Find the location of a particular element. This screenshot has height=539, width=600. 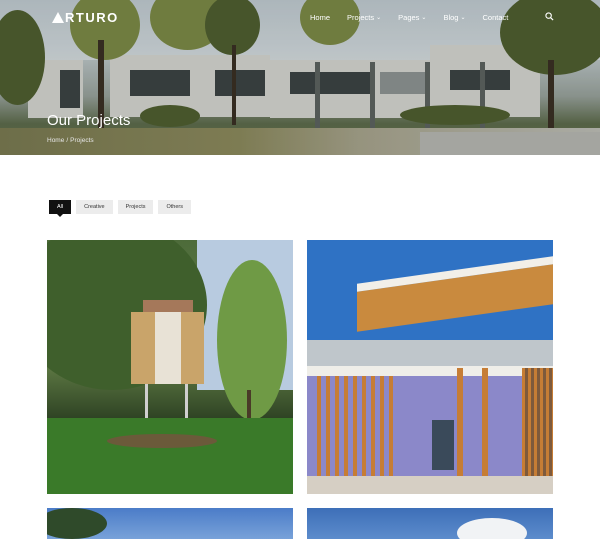

nav-label: Blog is located at coordinates (451, 17).